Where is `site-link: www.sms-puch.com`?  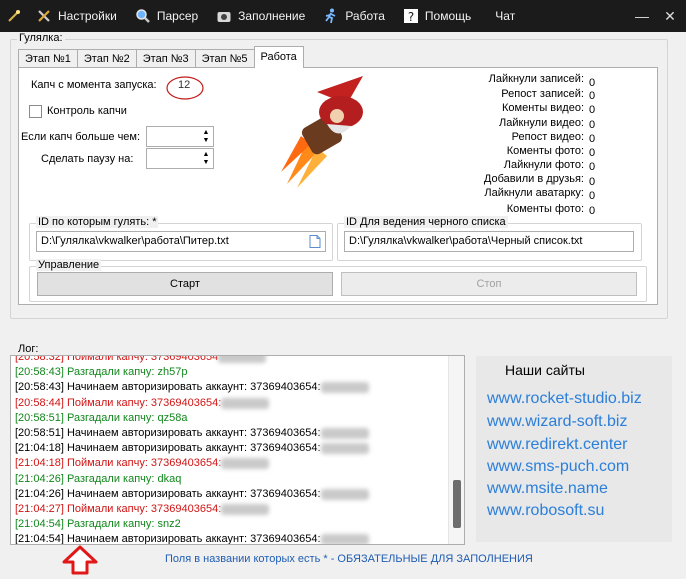
site-link: www.sms-puch.com is located at coordinates (558, 467).